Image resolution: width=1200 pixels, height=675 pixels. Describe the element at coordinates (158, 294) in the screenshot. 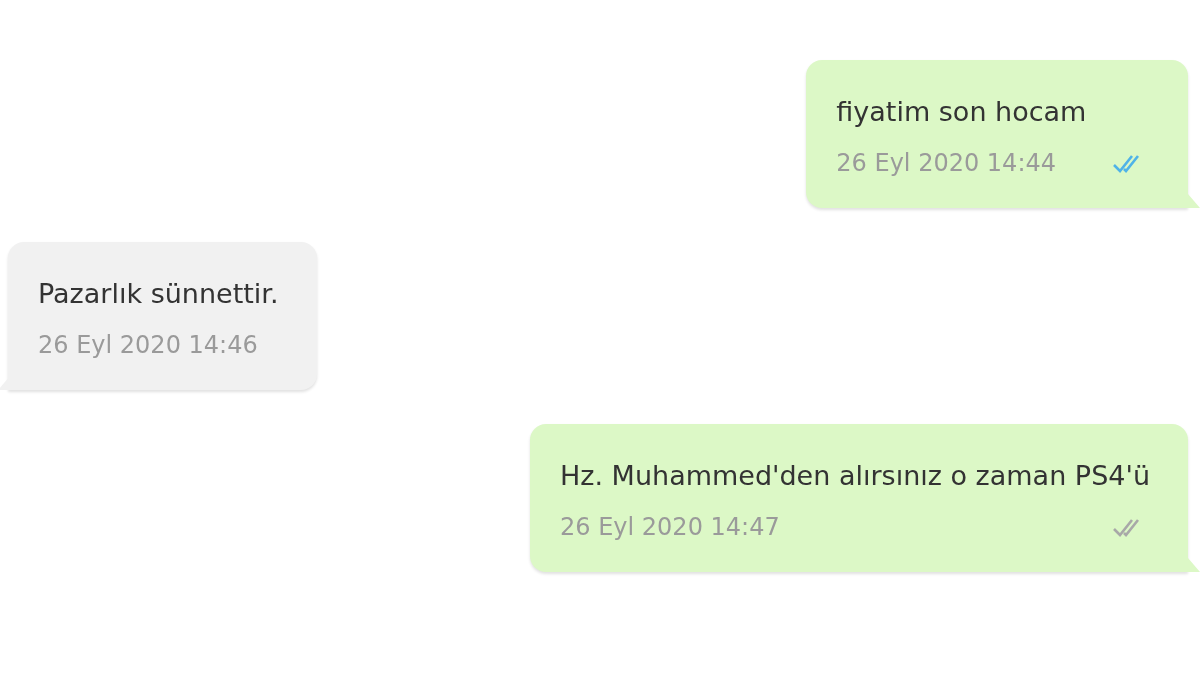

I see `message-text: Pazarlık sünnettir.` at that location.